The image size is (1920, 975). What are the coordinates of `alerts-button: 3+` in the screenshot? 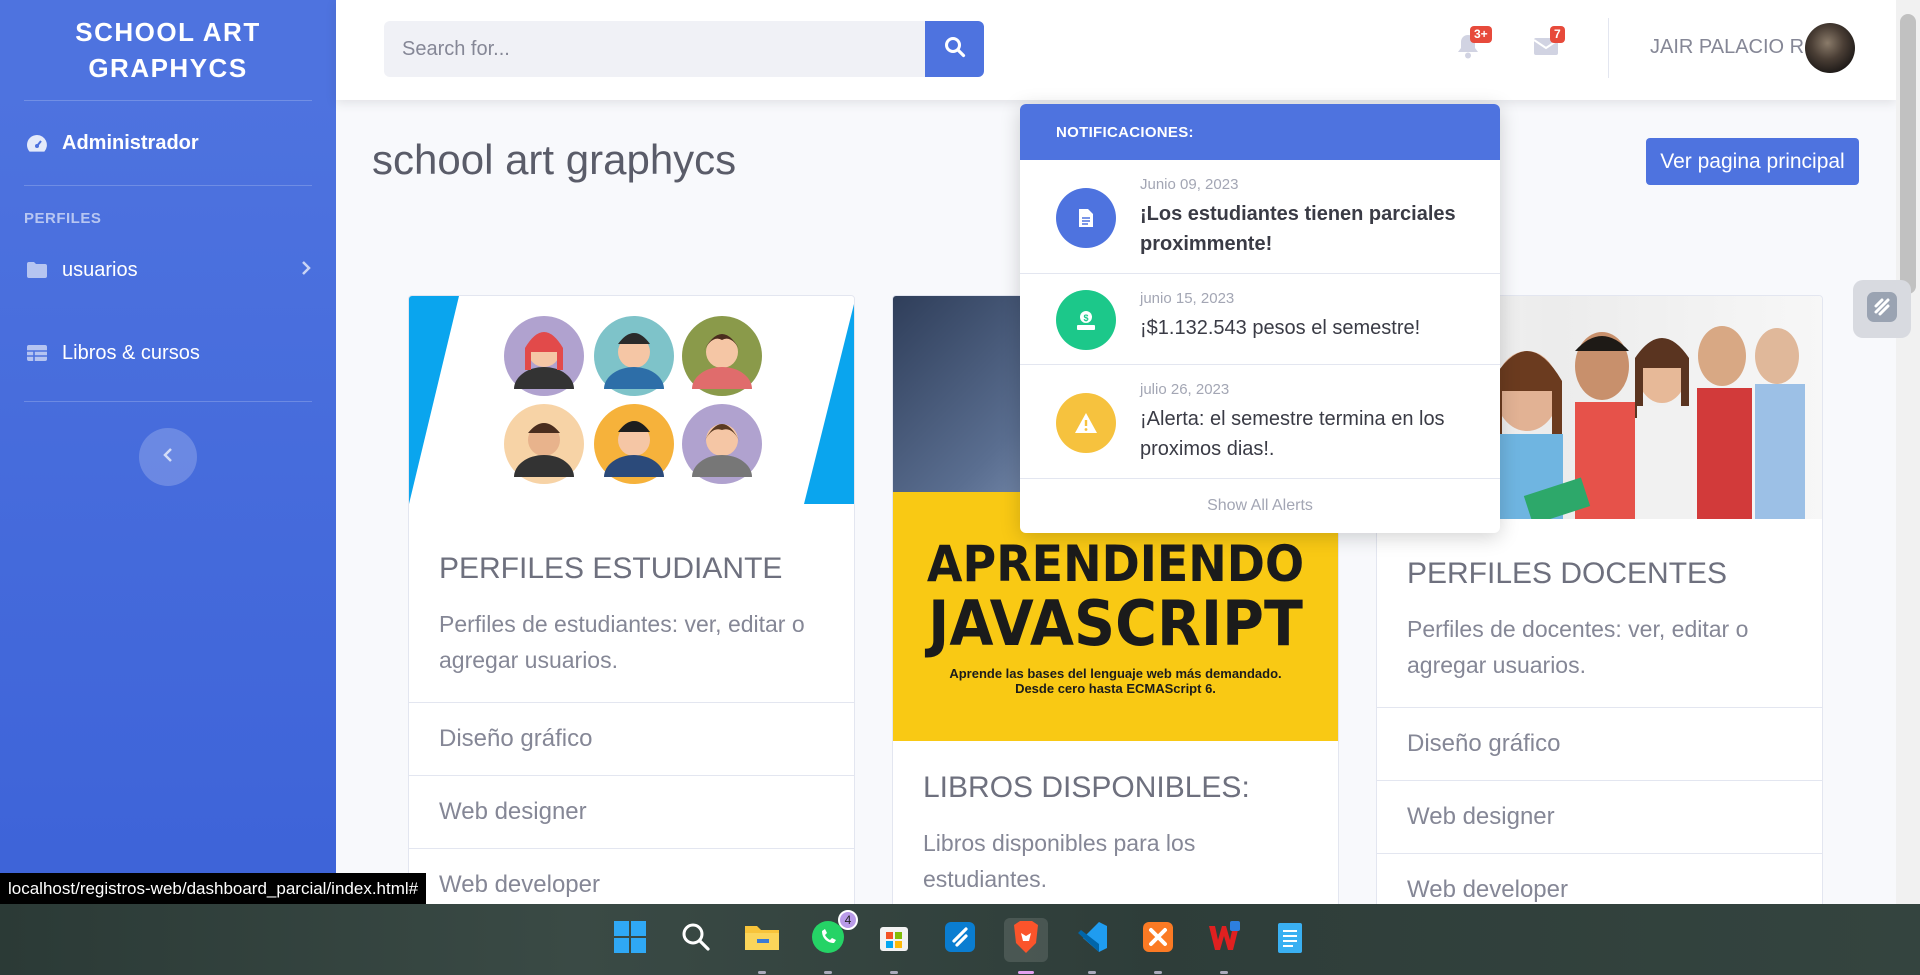 It's located at (1473, 44).